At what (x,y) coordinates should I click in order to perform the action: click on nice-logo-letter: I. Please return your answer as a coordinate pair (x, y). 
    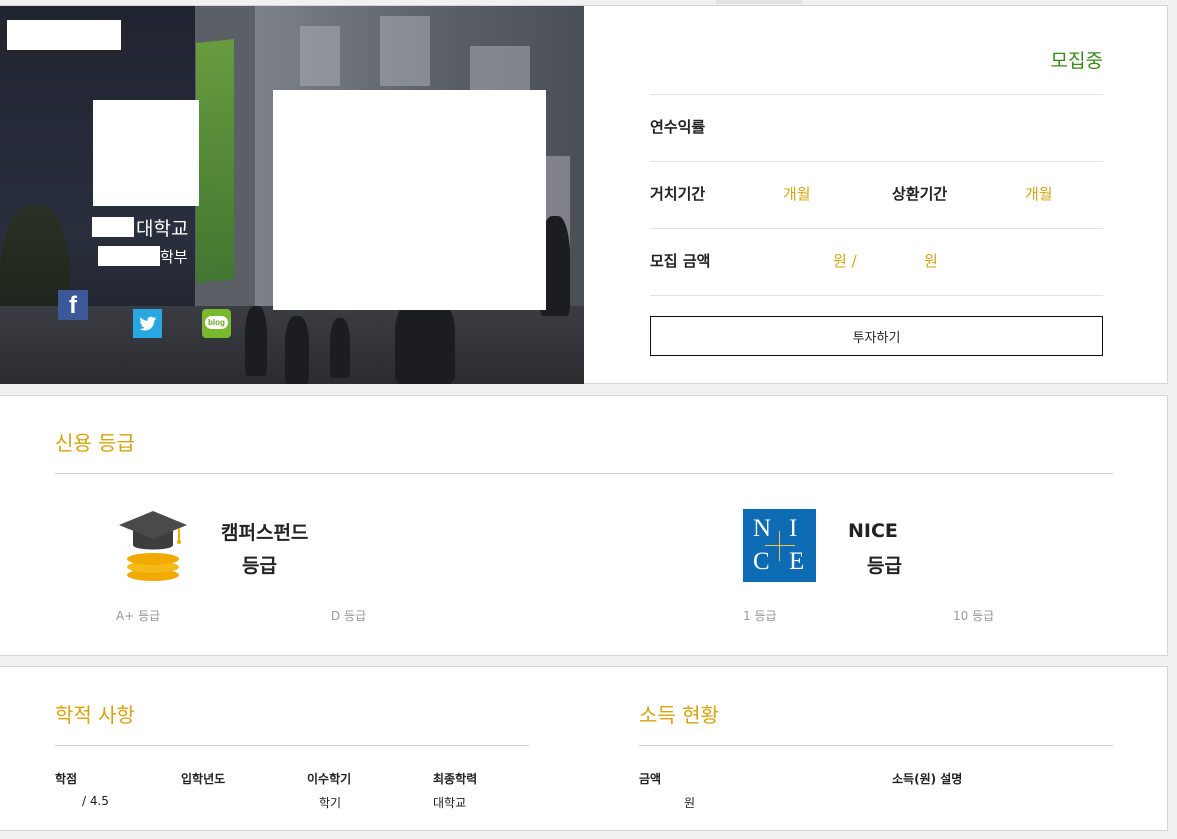
    Looking at the image, I should click on (793, 528).